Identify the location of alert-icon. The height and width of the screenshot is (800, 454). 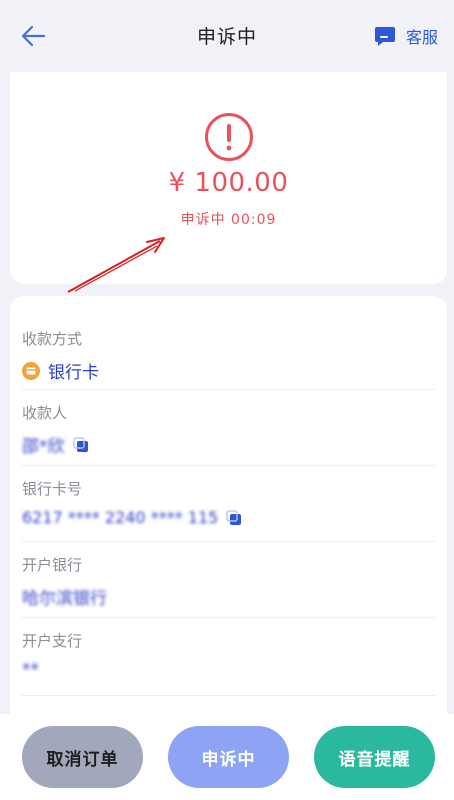
(229, 137).